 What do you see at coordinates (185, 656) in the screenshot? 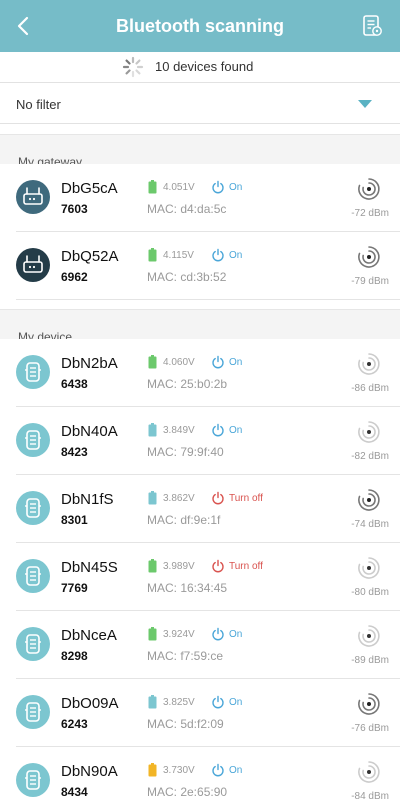
I see `mac-address: MAC: f7:59:ce` at bounding box center [185, 656].